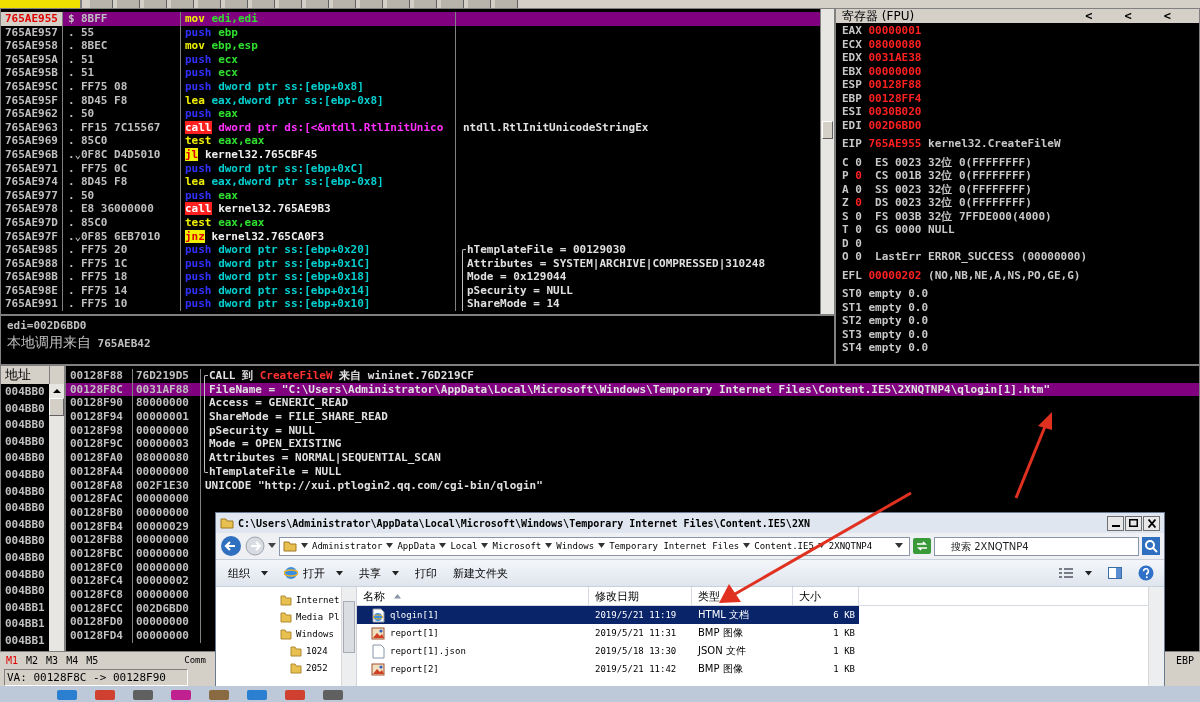  What do you see at coordinates (410, 127) in the screenshot?
I see `disassembly-row: 765AE963 . FF15 7C15567 call dword ptr ds:[<&ntdll.RtlInitUnico ntdll.RtlInitUnicodeStringEx` at bounding box center [410, 127].